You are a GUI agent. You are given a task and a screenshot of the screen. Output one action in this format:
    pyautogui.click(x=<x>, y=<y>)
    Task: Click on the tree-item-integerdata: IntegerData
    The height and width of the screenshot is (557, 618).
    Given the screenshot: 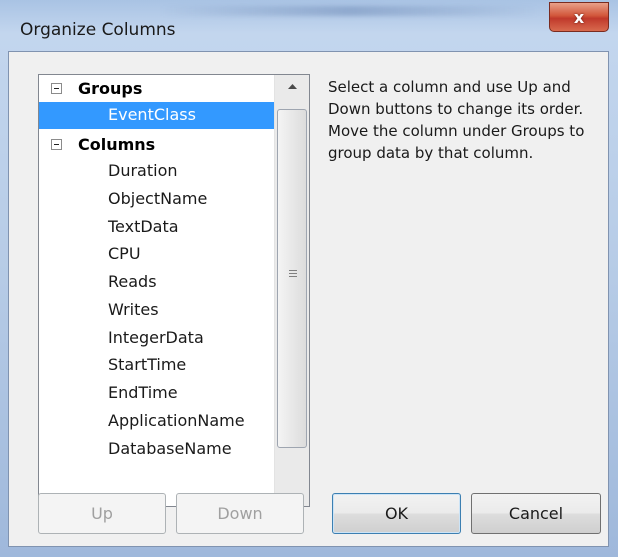 What is the action you would take?
    pyautogui.click(x=156, y=338)
    